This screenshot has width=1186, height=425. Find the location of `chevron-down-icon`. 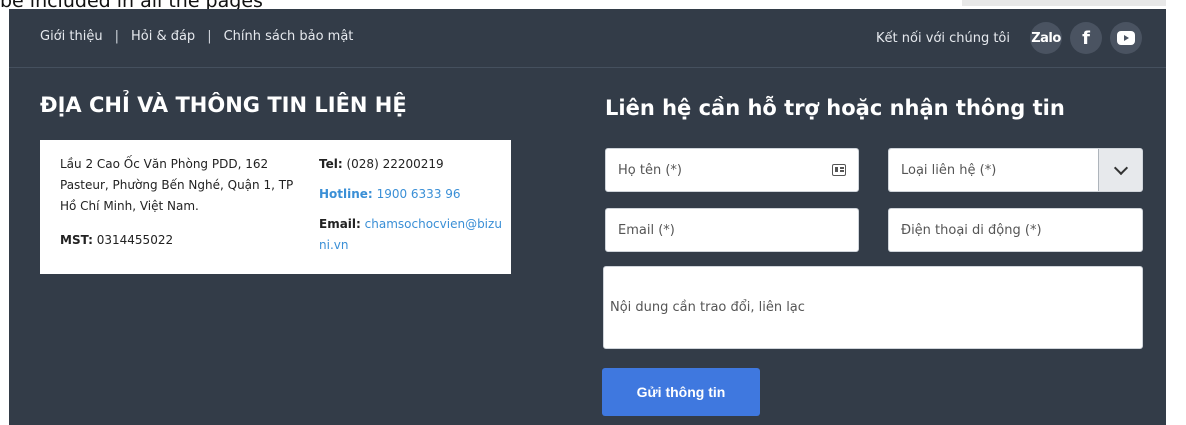

chevron-down-icon is located at coordinates (1120, 167).